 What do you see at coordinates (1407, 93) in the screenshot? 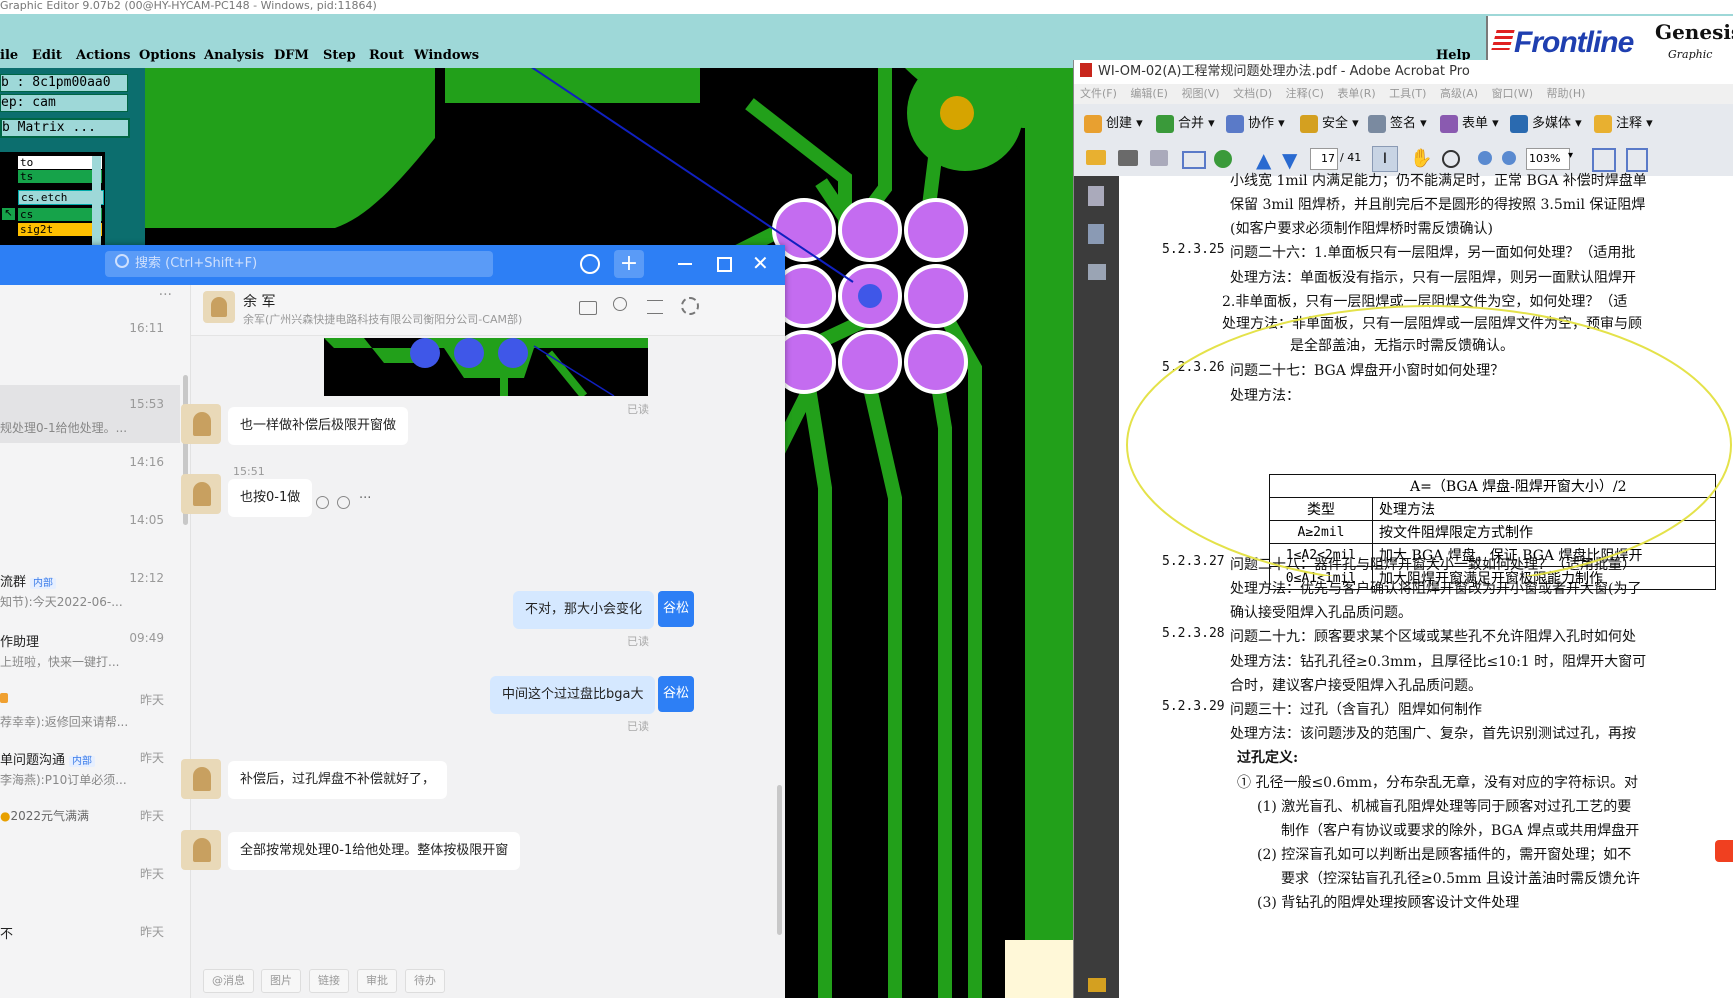
I see `acro-menu-tools: 工具(T)` at bounding box center [1407, 93].